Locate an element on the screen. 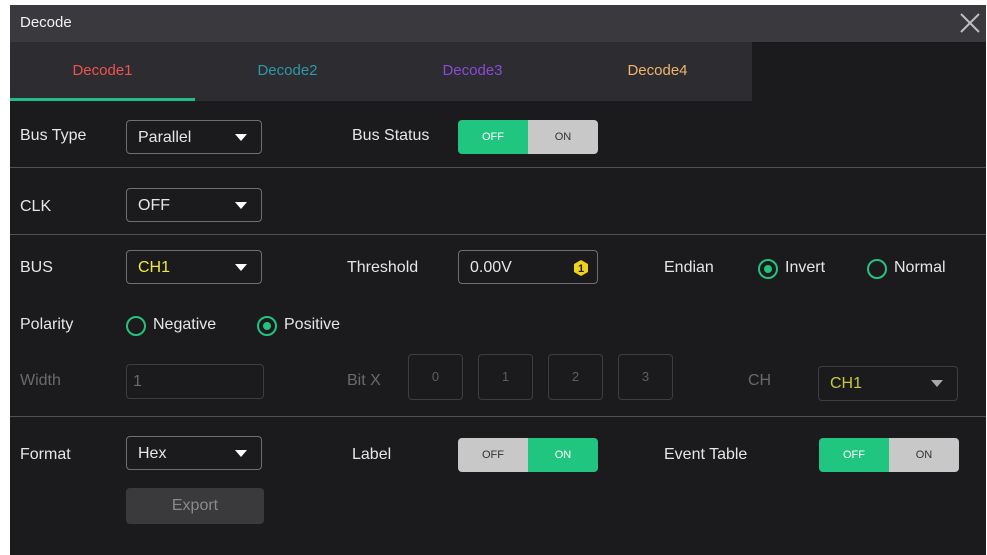 The image size is (987, 555). clk-select: OFF is located at coordinates (194, 205).